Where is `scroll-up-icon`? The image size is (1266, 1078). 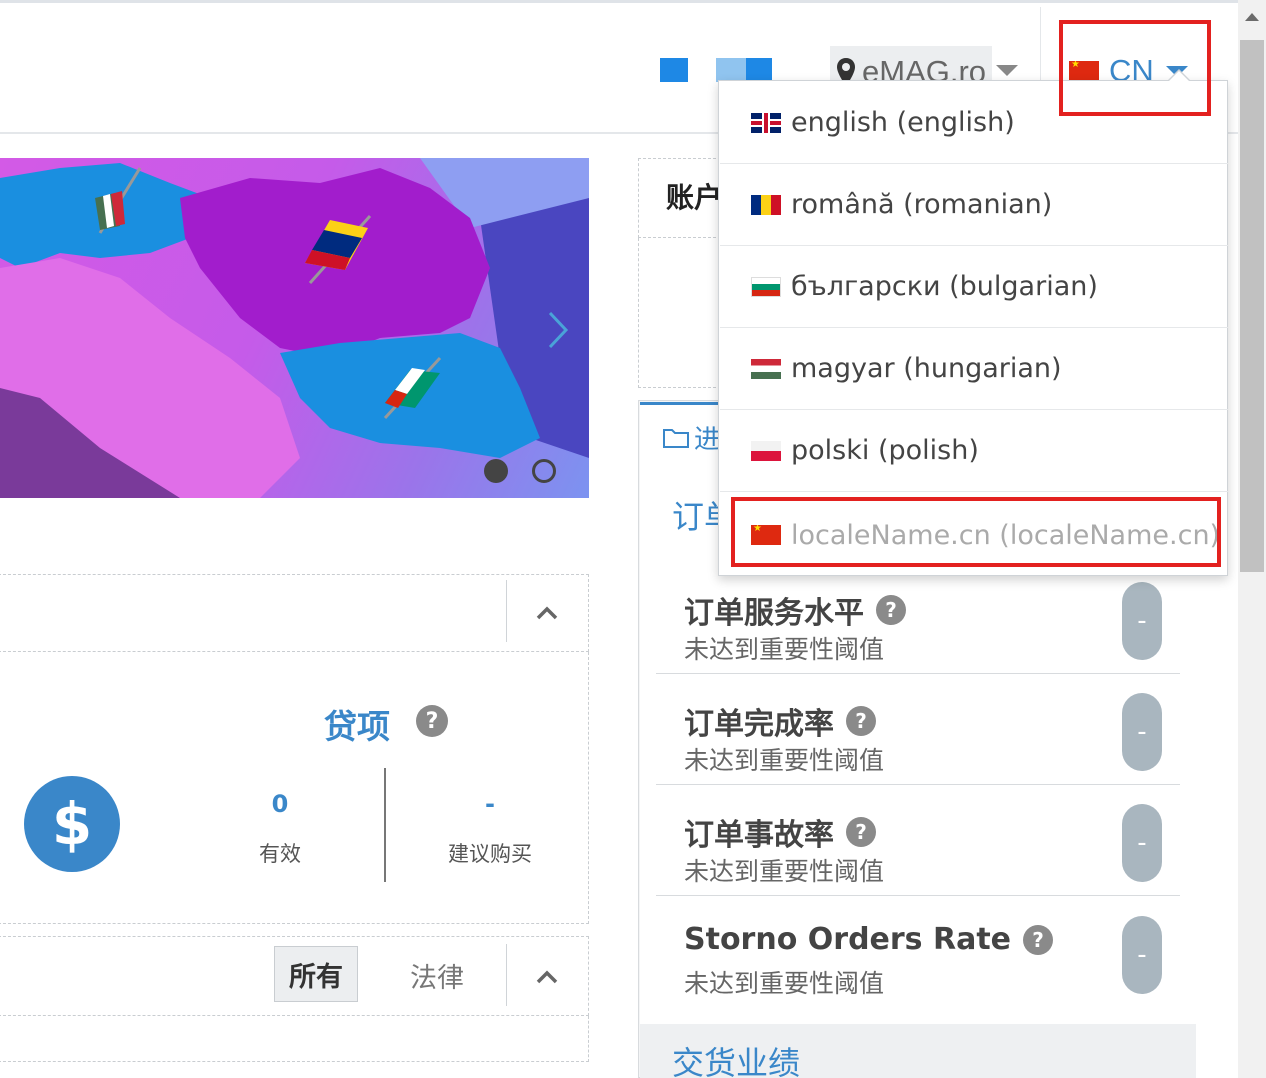
scroll-up-icon is located at coordinates (1252, 17).